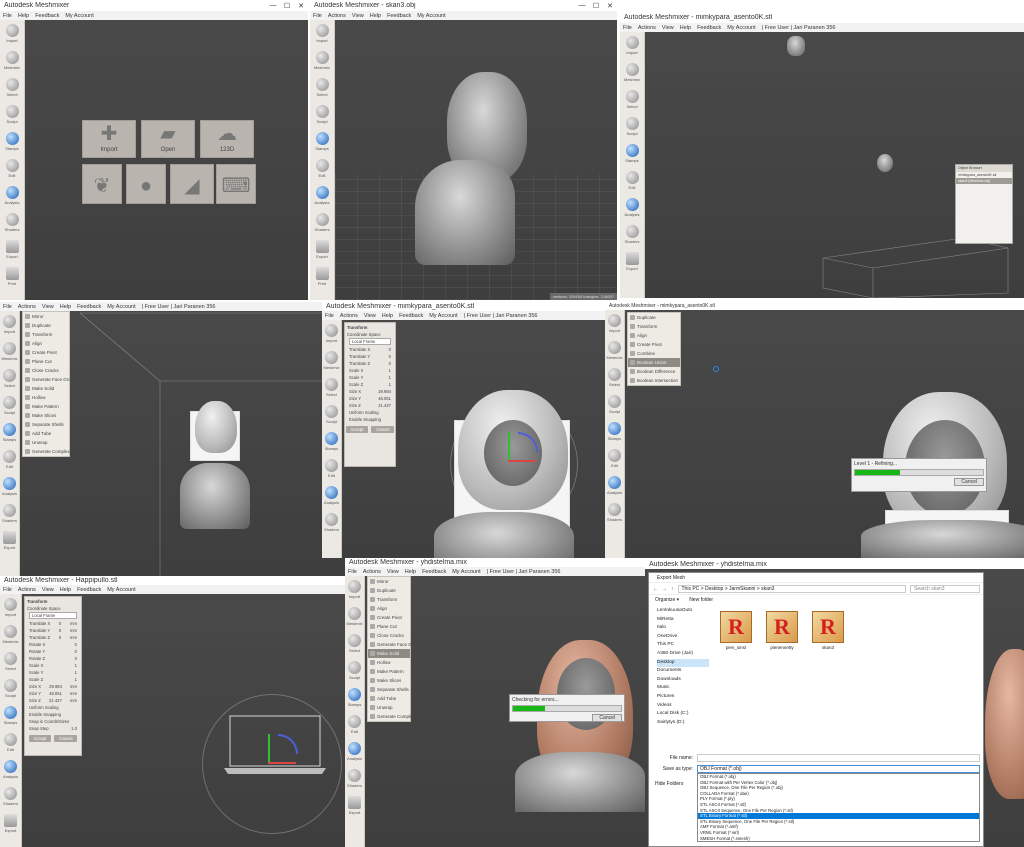 Image resolution: width=1024 pixels, height=847 pixels. What do you see at coordinates (53, 651) in the screenshot?
I see `rotate-y-row: Rotate Y0` at bounding box center [53, 651].